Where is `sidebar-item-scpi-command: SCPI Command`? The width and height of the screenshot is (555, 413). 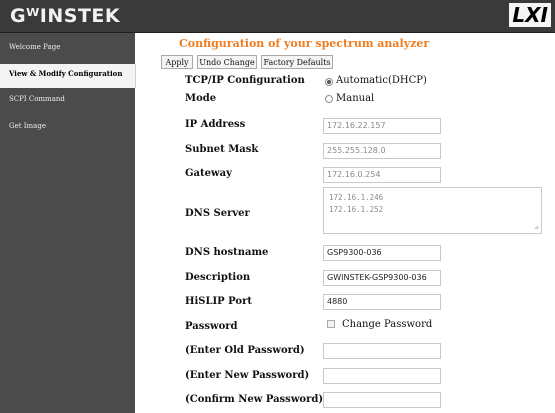
sidebar-item-scpi-command: SCPI Command is located at coordinates (67, 102).